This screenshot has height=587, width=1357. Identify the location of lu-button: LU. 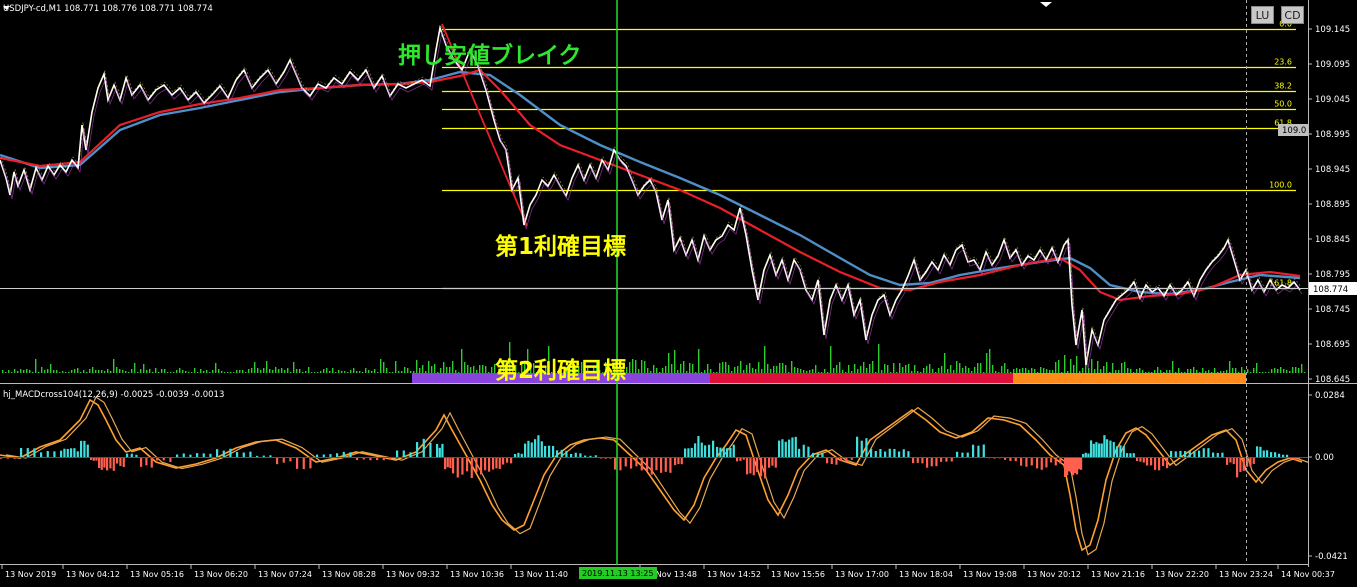
(1262, 15).